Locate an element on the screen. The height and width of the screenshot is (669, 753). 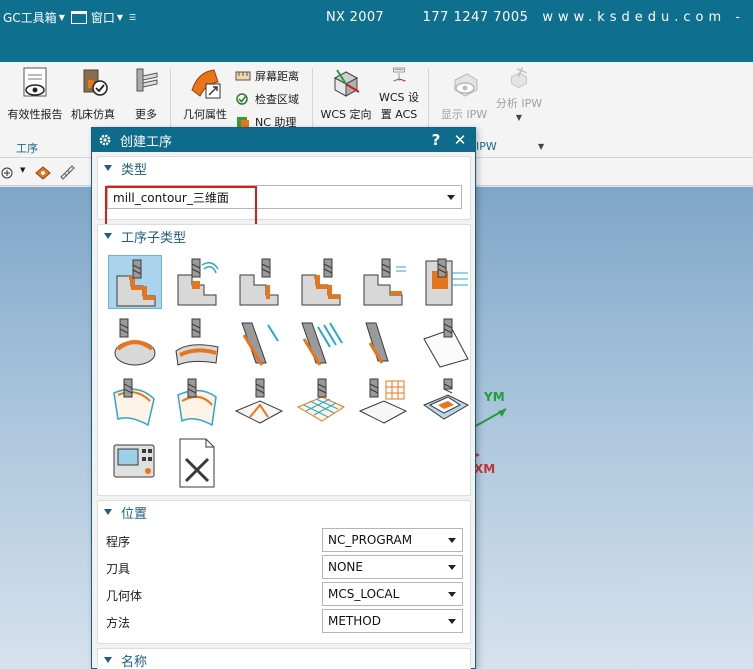
machine-sim-button: 机床仿真 is located at coordinates (93, 94).